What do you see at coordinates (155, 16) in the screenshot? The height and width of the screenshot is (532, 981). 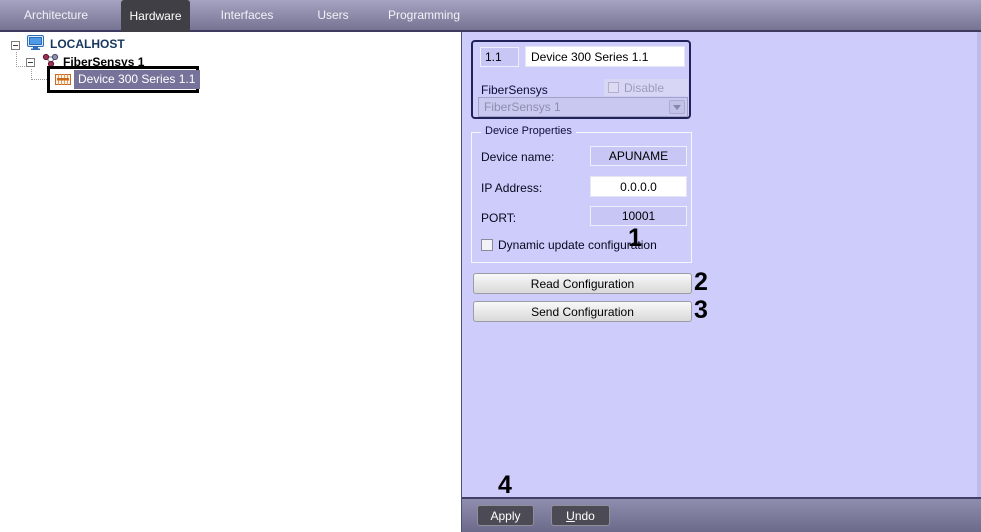 I see `tab-hardware: Hardware` at bounding box center [155, 16].